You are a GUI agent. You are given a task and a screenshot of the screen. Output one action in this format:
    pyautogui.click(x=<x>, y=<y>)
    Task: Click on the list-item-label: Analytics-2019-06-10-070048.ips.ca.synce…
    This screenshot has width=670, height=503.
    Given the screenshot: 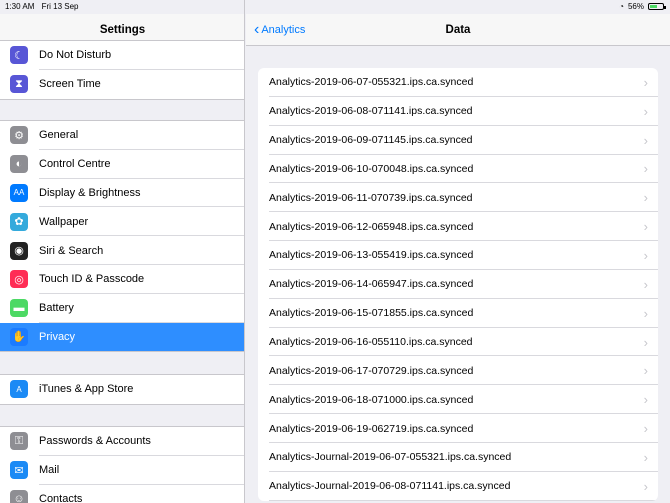 What is the action you would take?
    pyautogui.click(x=371, y=168)
    